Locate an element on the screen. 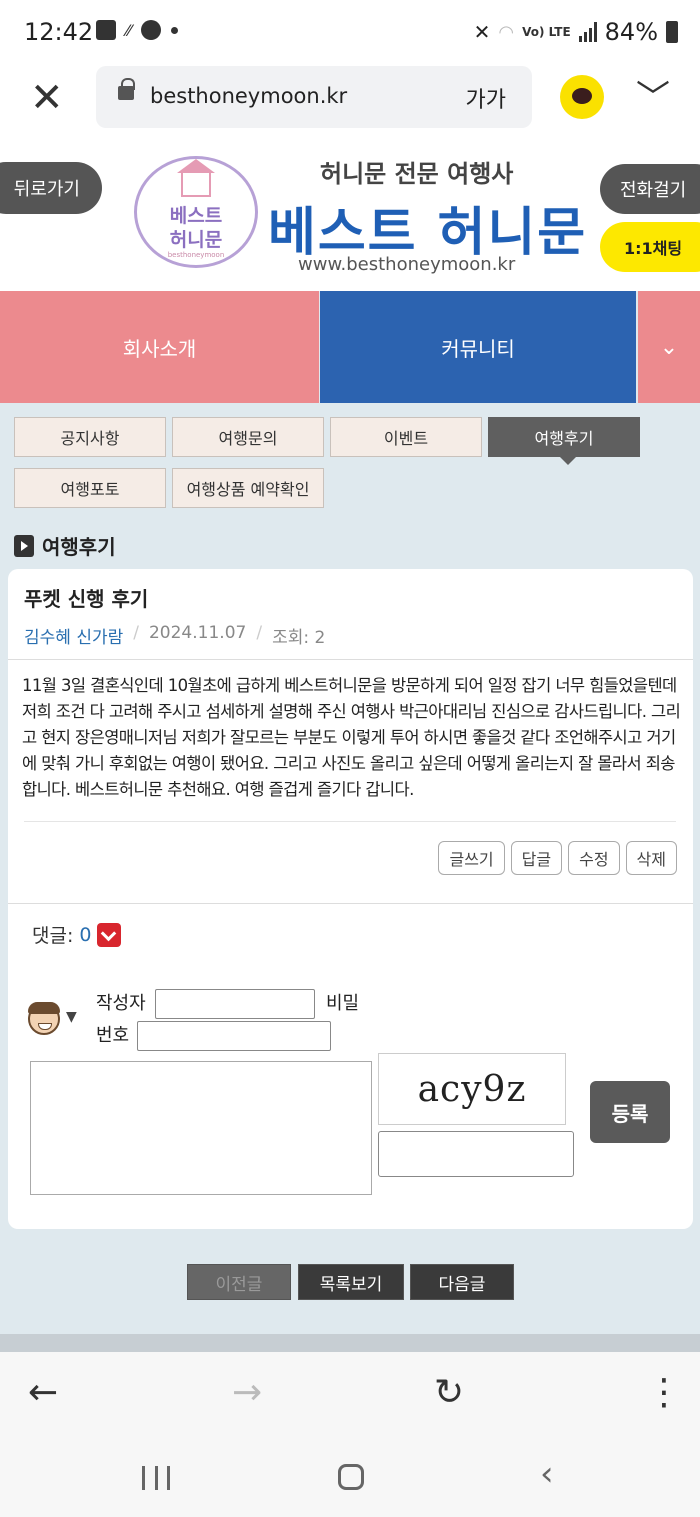 Image resolution: width=700 pixels, height=1517 pixels. battery-icon is located at coordinates (672, 32).